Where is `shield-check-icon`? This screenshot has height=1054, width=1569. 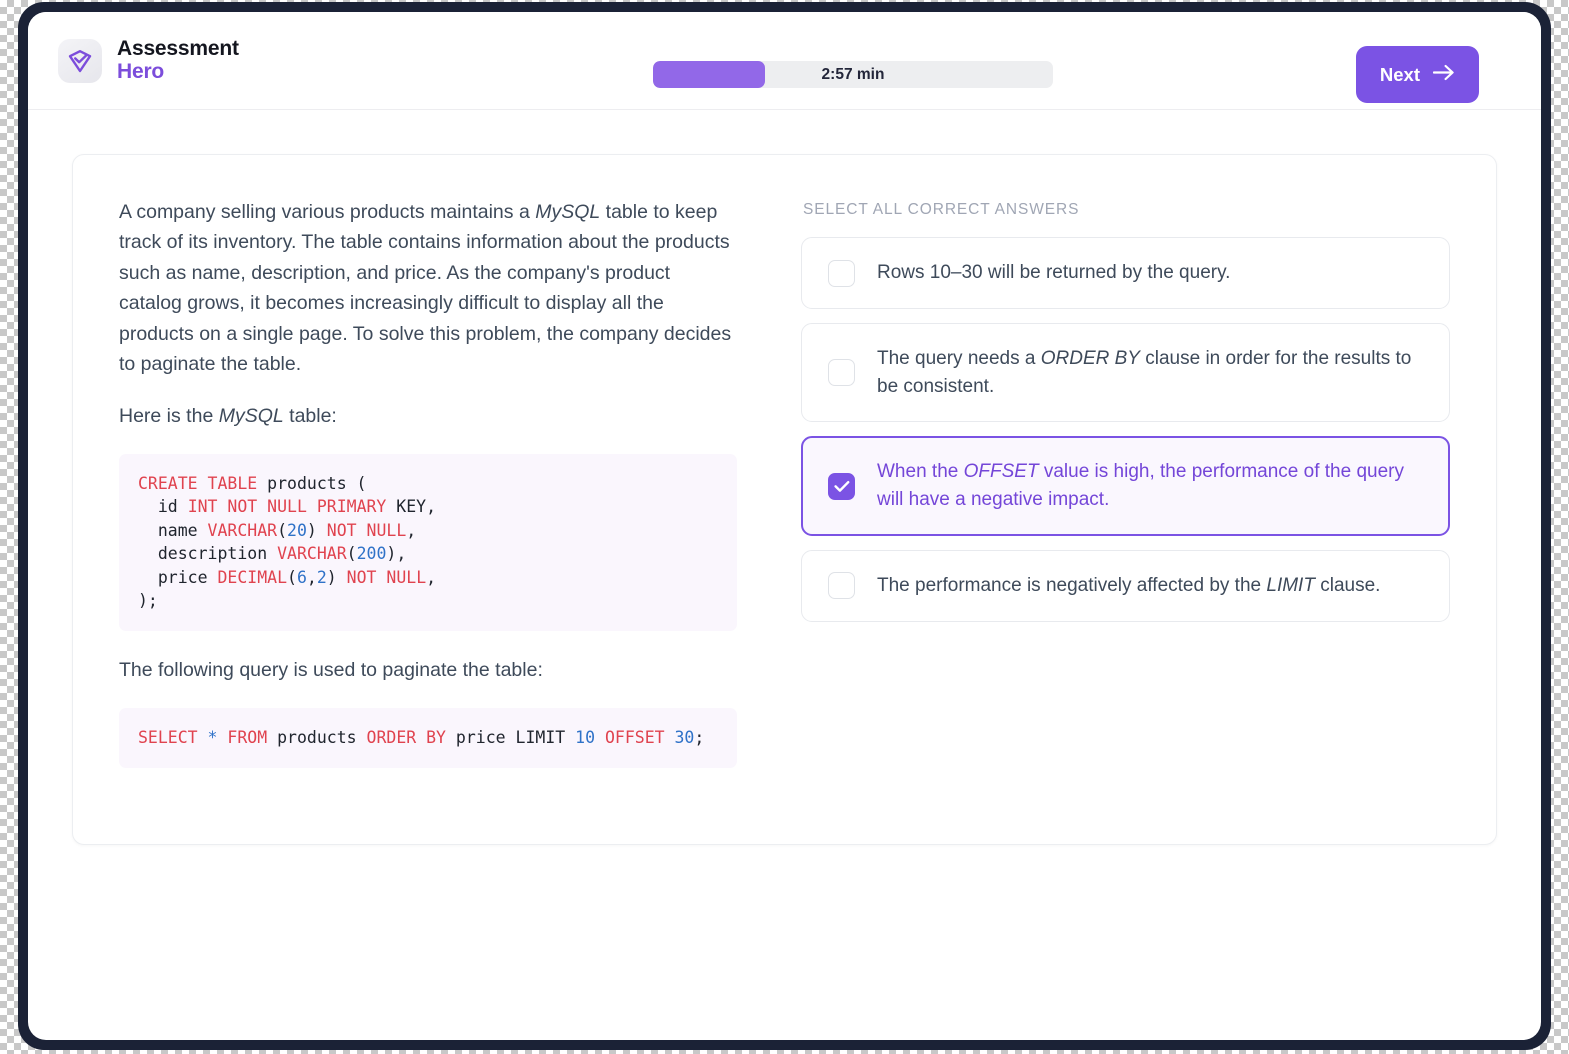 shield-check-icon is located at coordinates (80, 60).